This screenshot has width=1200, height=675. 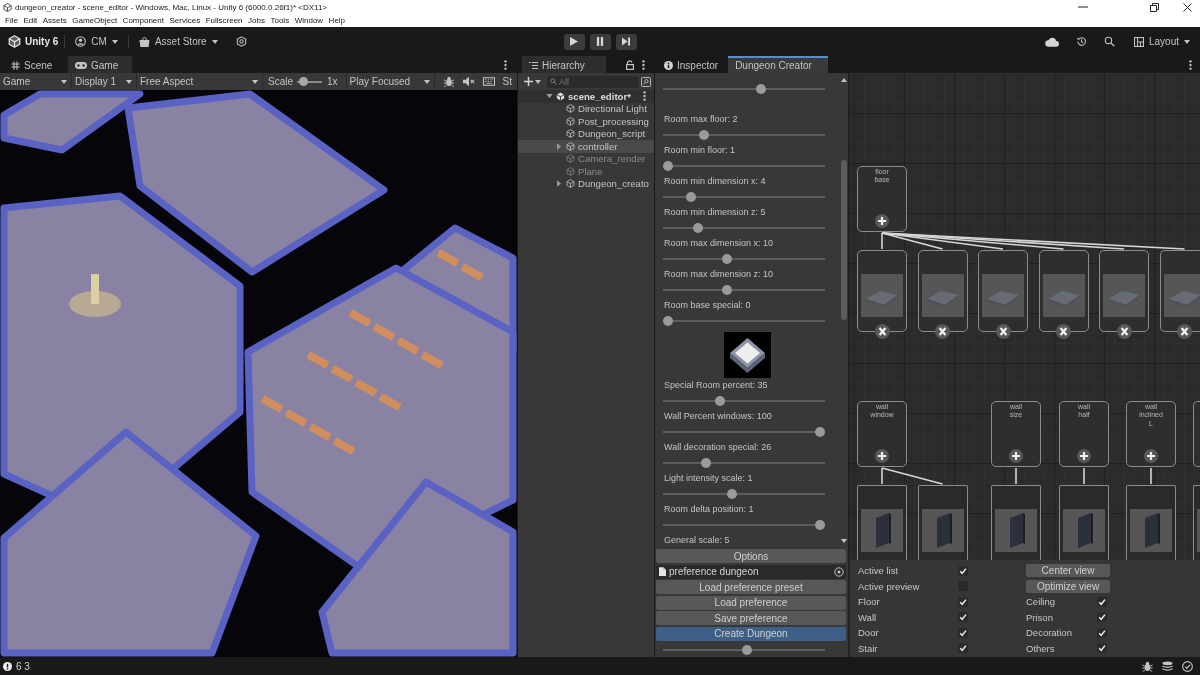 I want to click on panel-tab: Dungeon Creator, so click(x=778, y=64).